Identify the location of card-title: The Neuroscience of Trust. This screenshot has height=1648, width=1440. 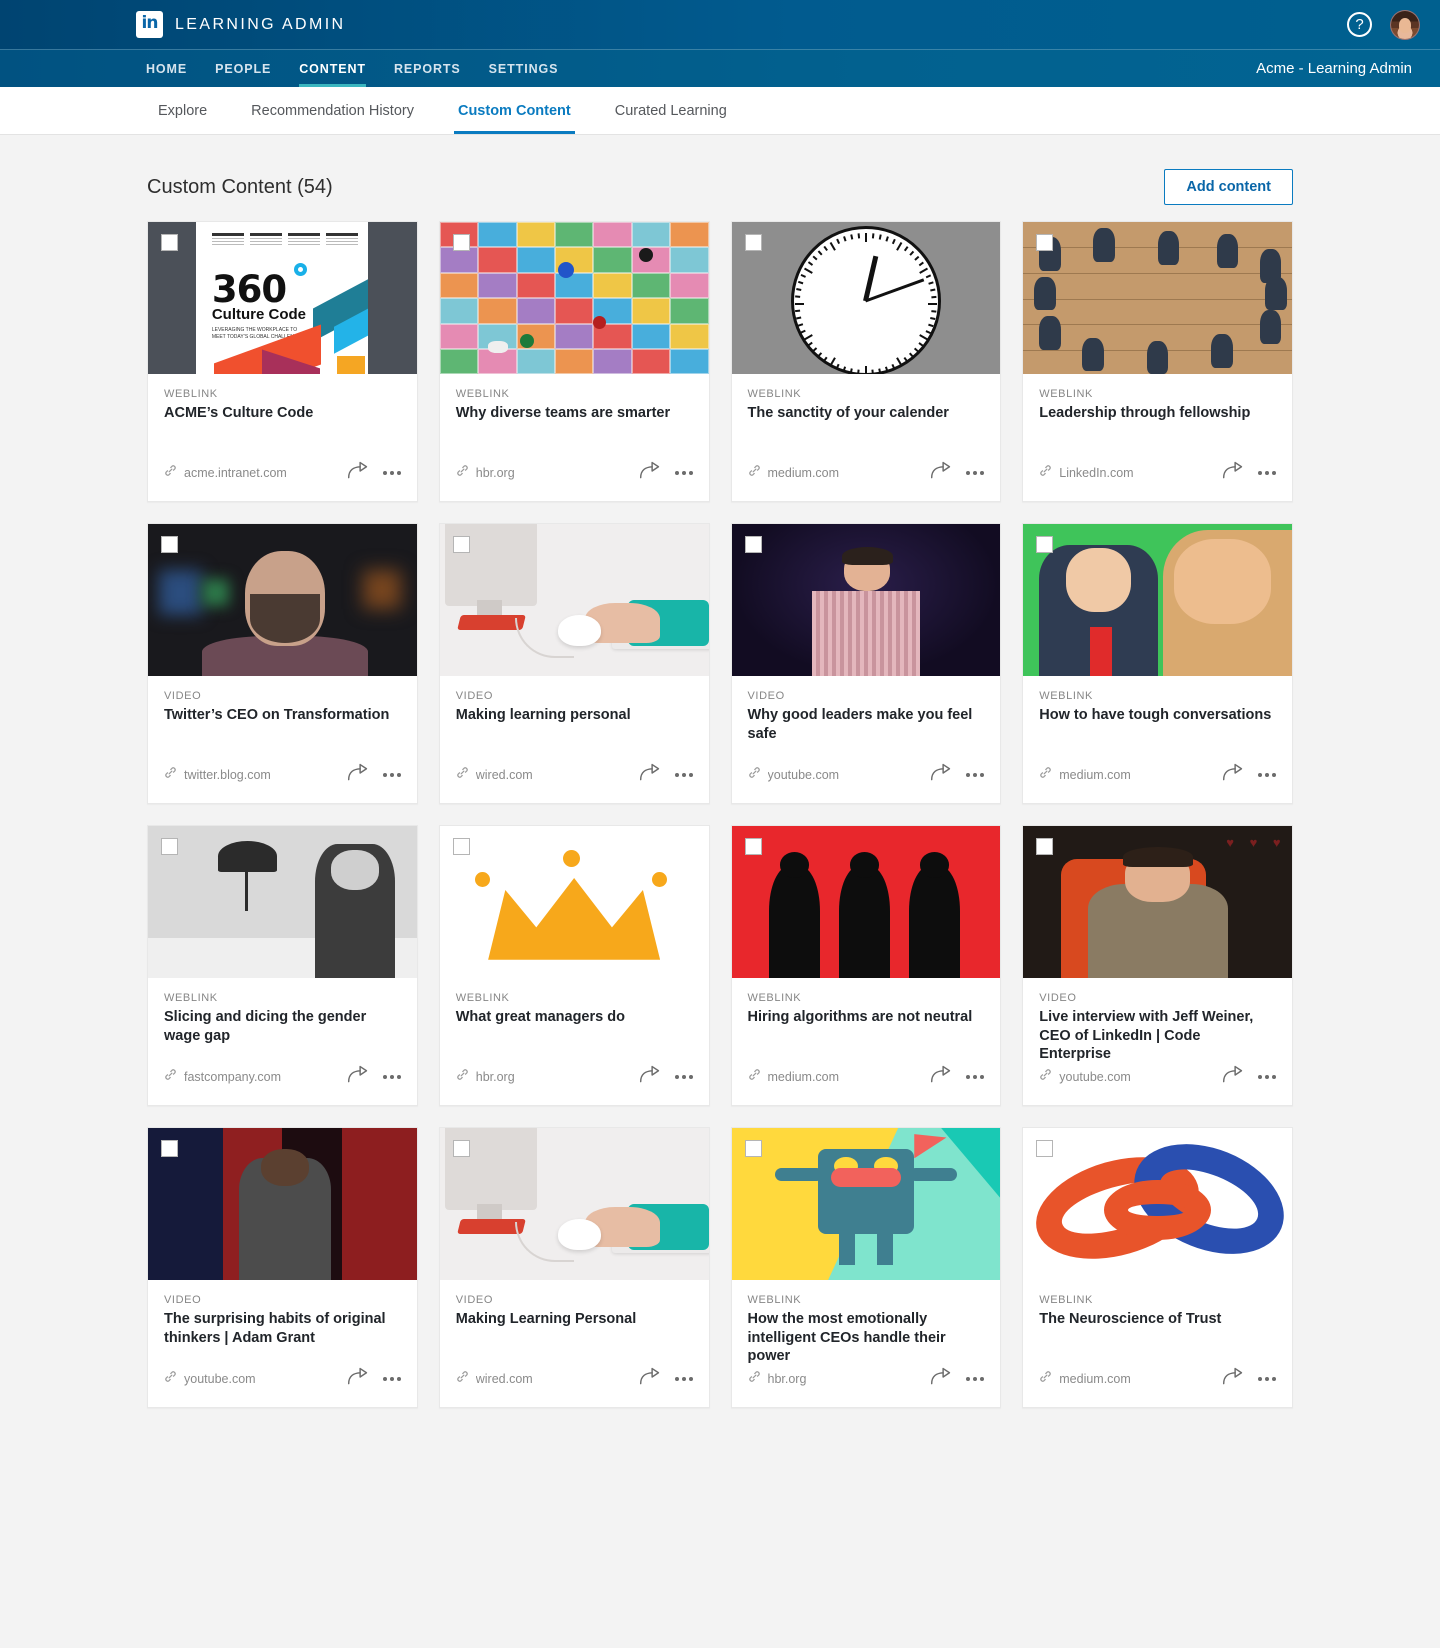
(1157, 1319).